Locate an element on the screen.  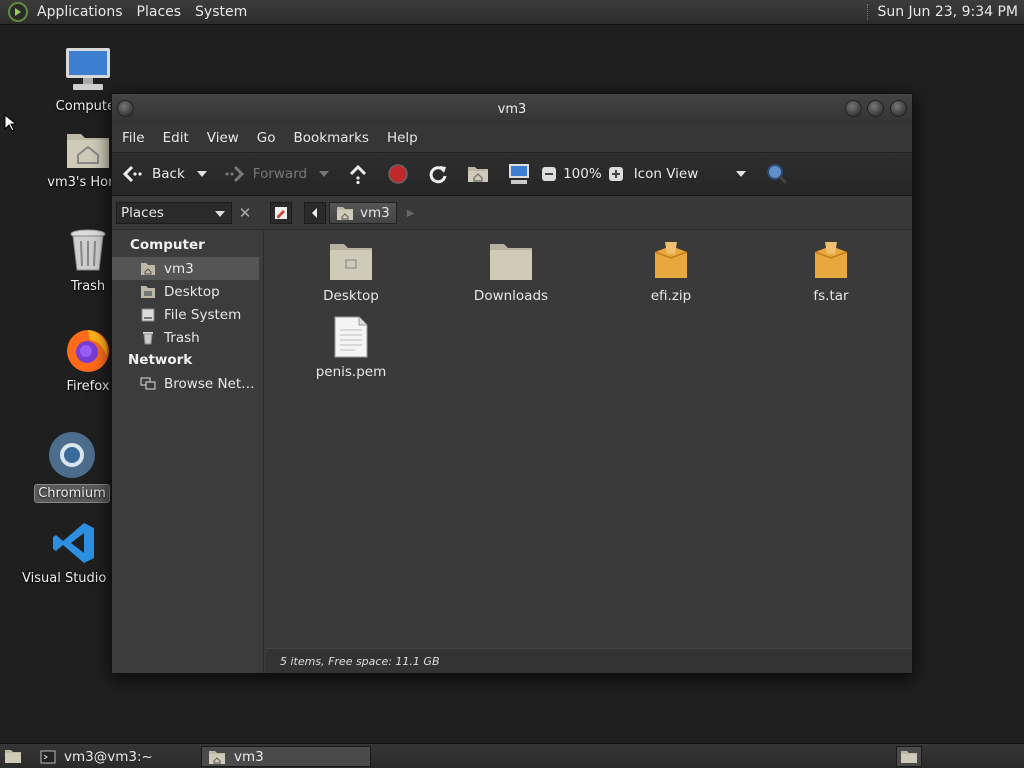
desktop-icon is located at coordinates (148, 291).